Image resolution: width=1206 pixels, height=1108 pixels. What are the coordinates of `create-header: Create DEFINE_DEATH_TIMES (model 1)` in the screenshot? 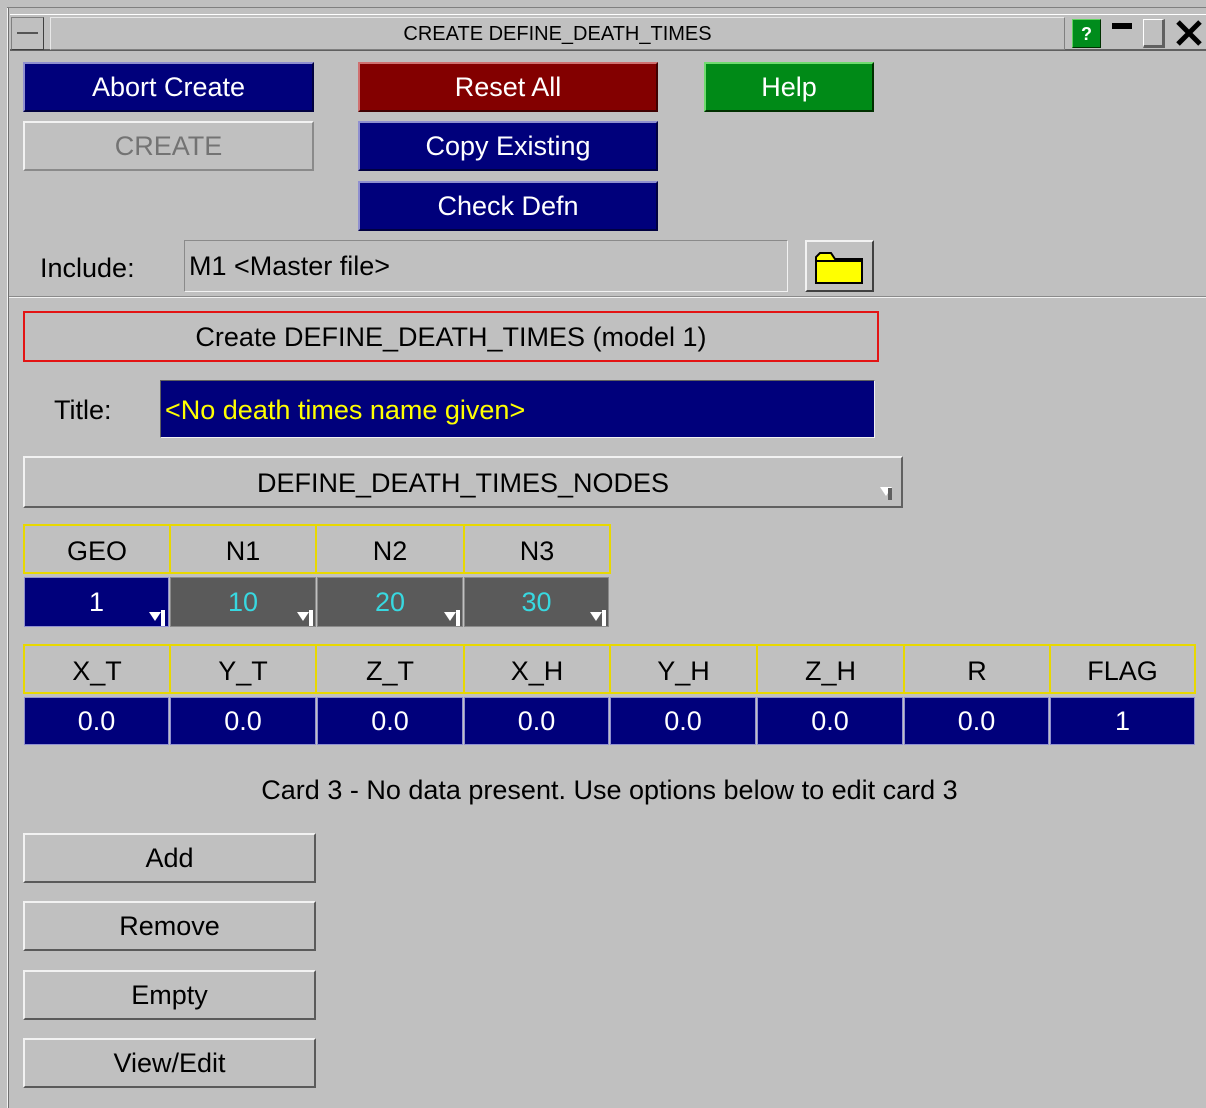 It's located at (451, 336).